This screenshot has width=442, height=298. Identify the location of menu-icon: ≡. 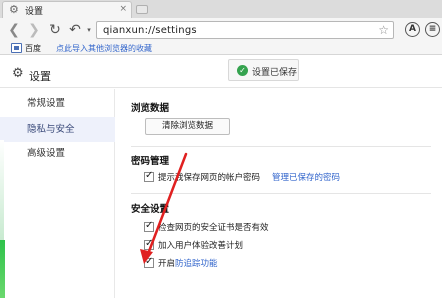
(432, 29).